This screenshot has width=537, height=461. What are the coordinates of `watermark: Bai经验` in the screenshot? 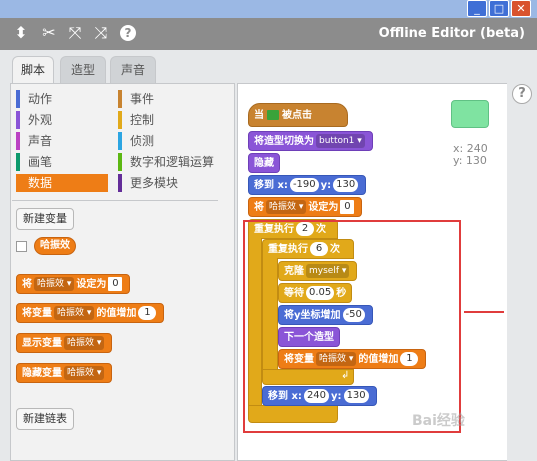 It's located at (438, 421).